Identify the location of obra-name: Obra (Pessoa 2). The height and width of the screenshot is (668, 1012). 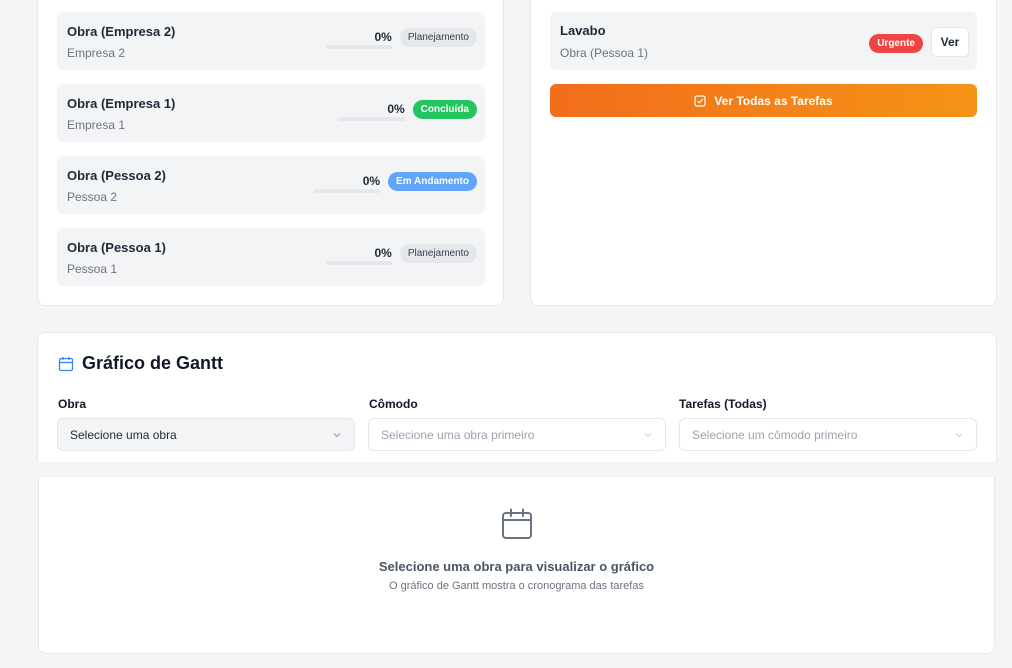
(116, 175).